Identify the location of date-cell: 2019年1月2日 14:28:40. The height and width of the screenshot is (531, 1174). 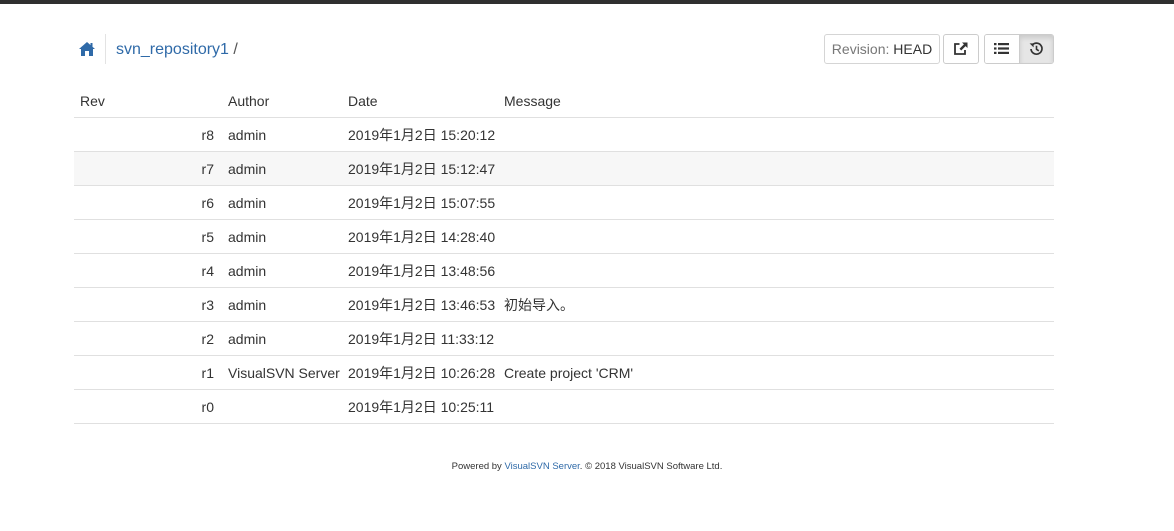
(426, 236).